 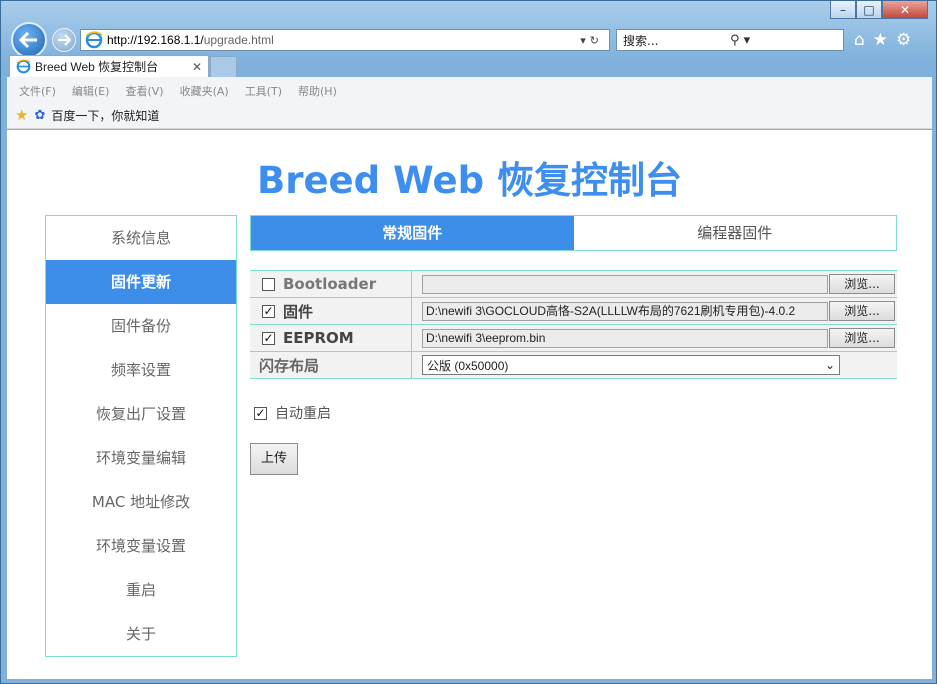 I want to click on refresh-icon: ↻, so click(x=596, y=40).